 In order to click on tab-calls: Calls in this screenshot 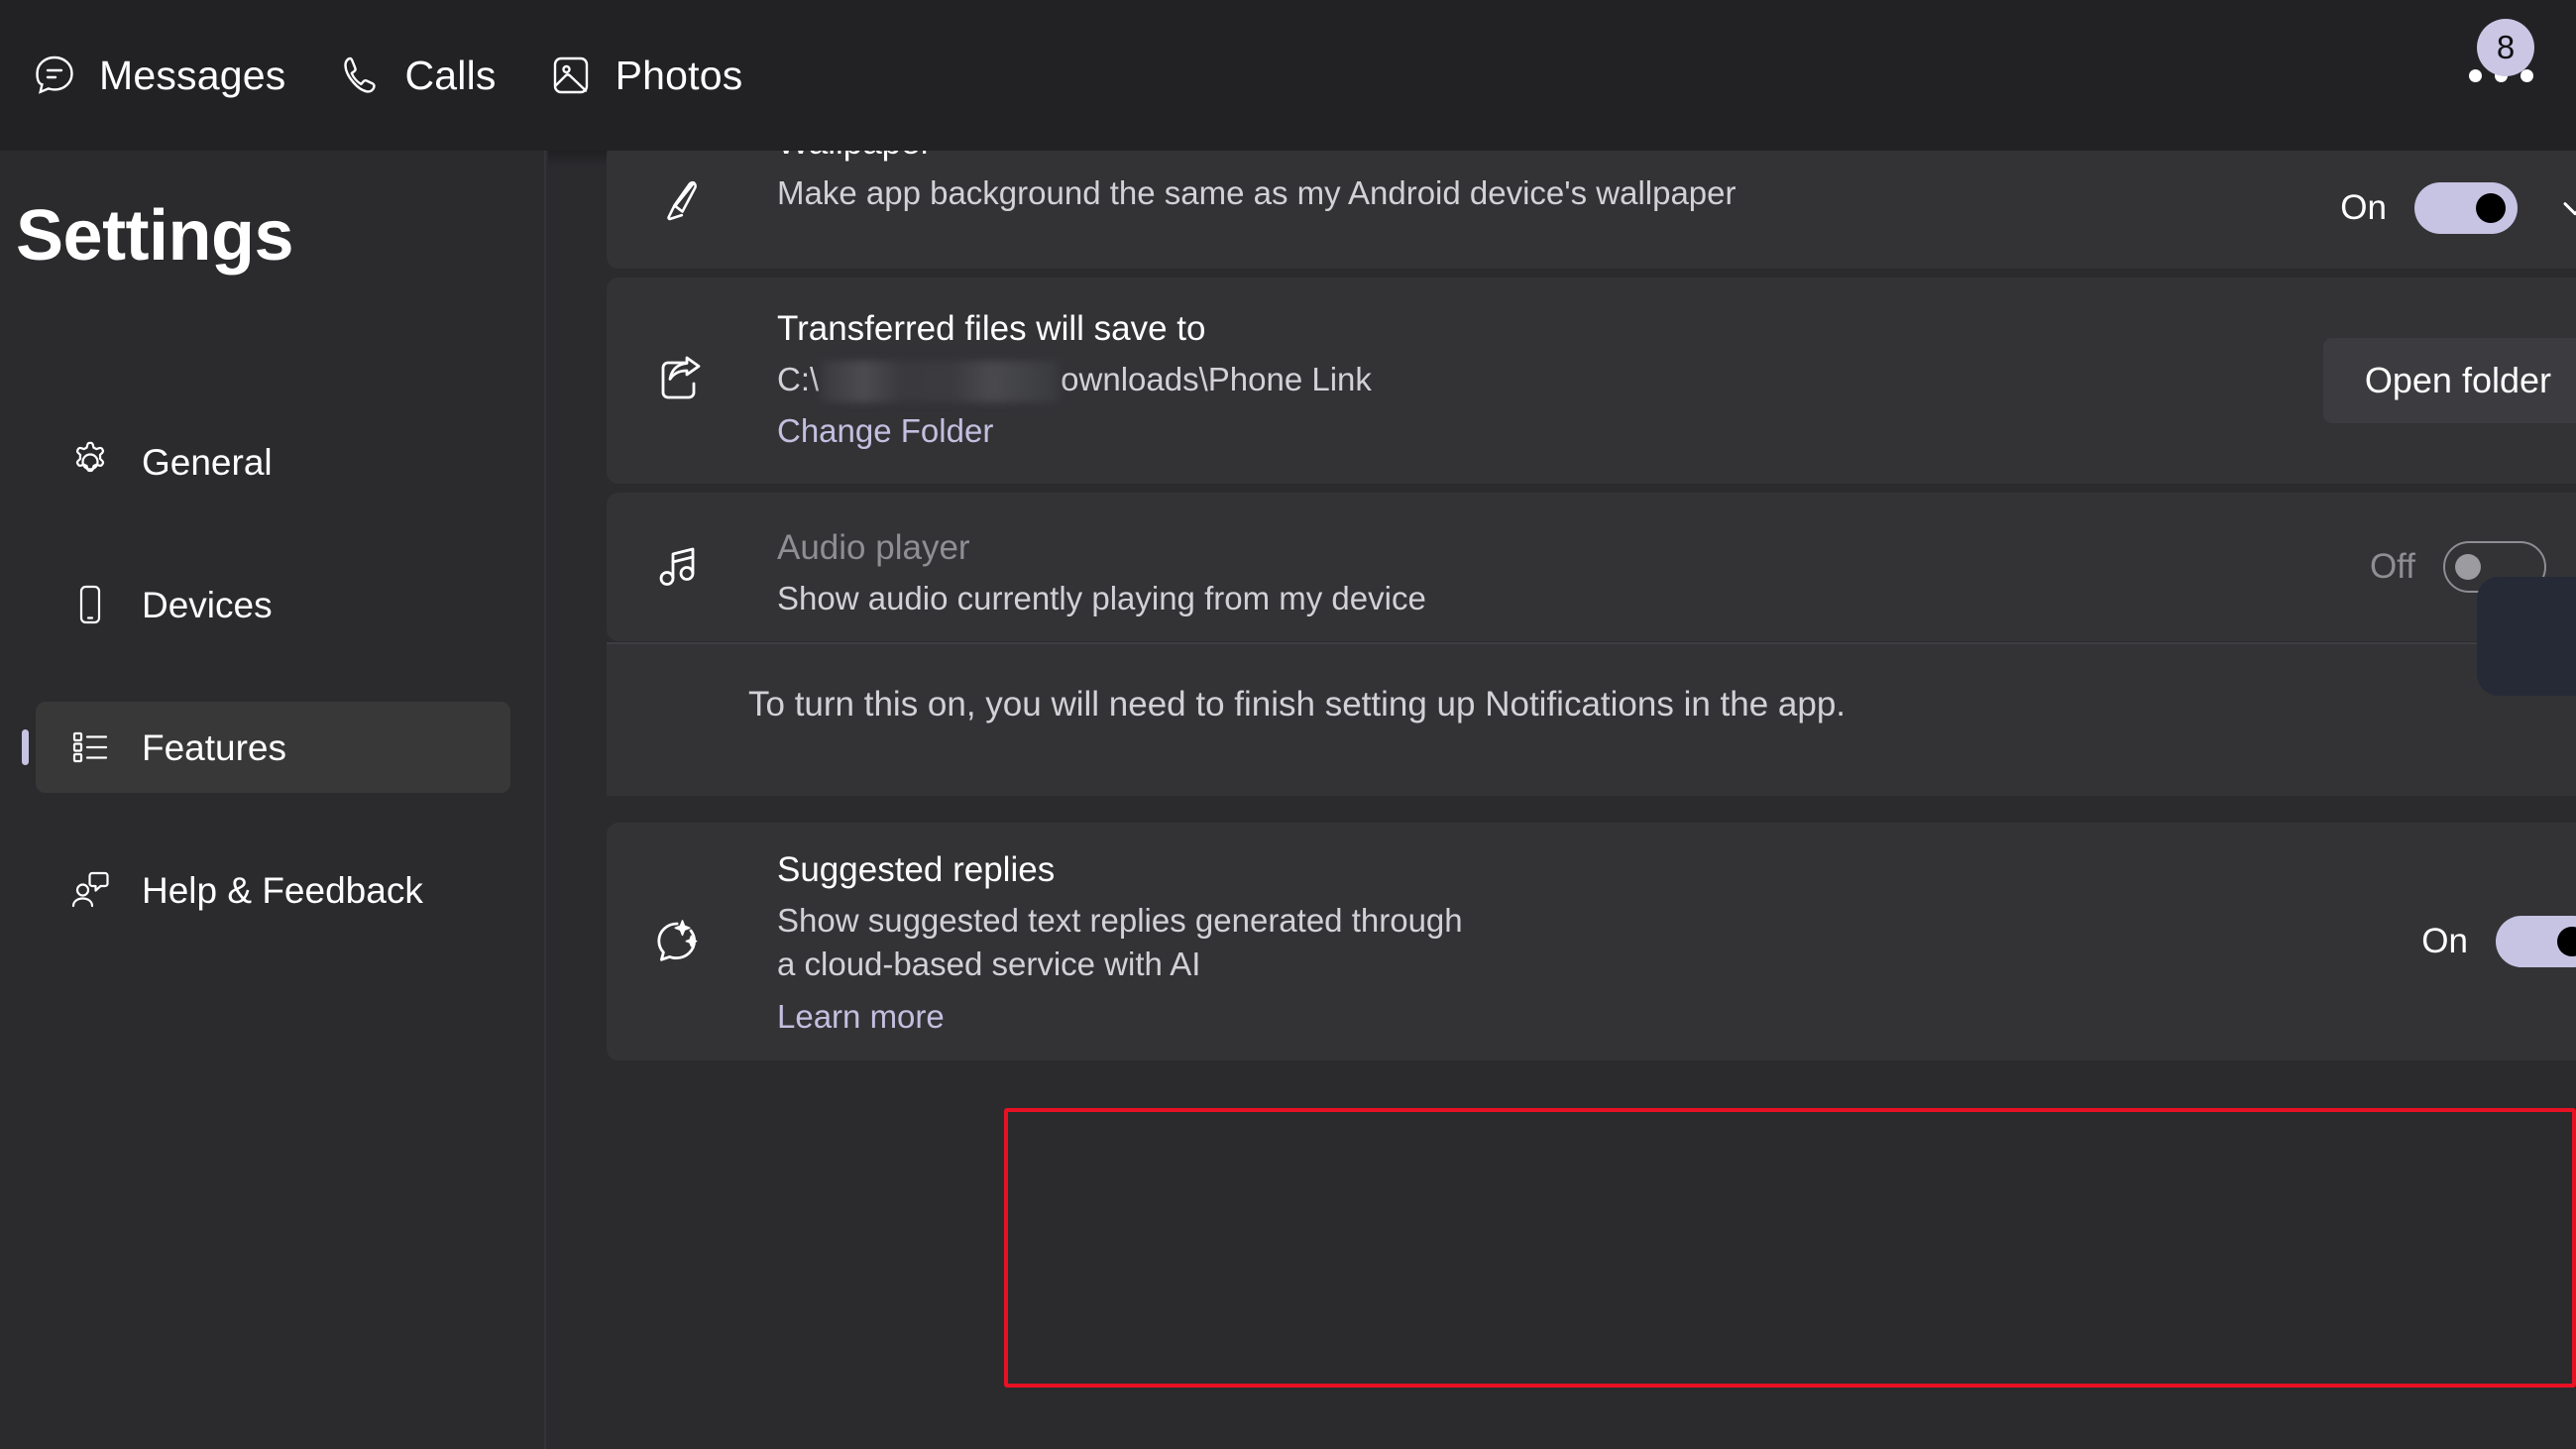, I will do `click(416, 76)`.